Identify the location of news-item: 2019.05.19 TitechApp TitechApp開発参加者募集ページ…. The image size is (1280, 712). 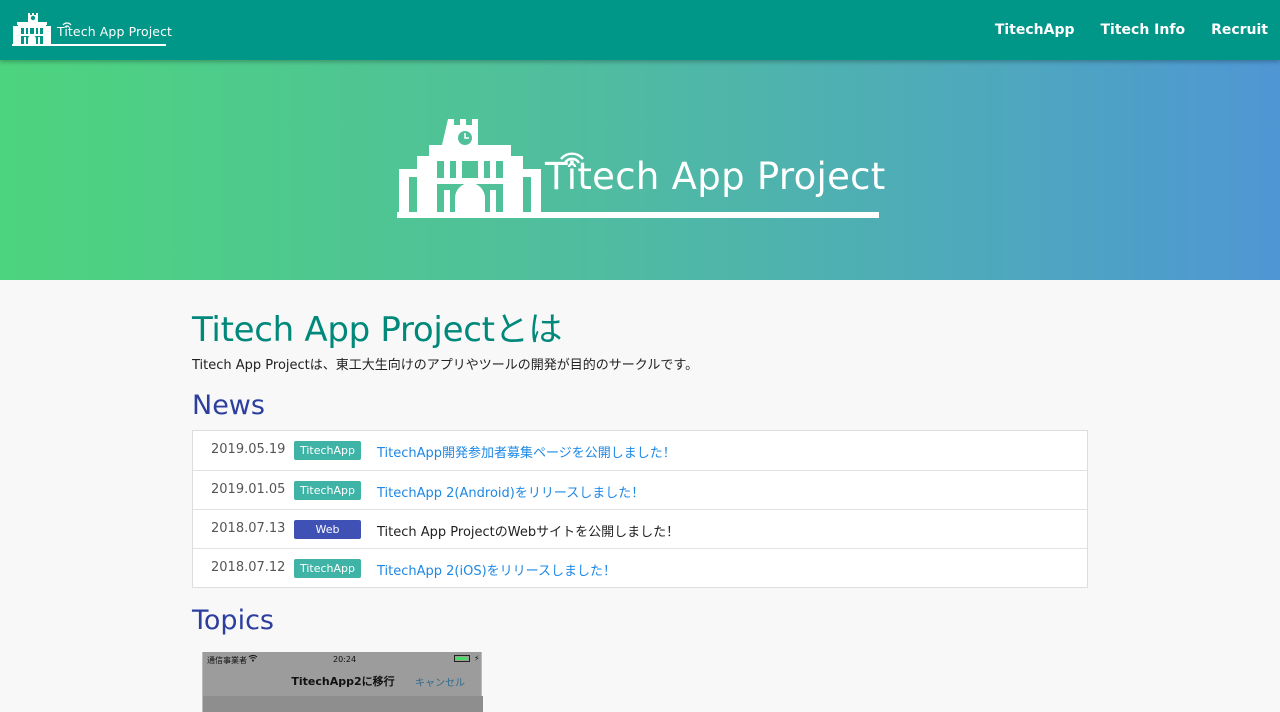
(640, 450).